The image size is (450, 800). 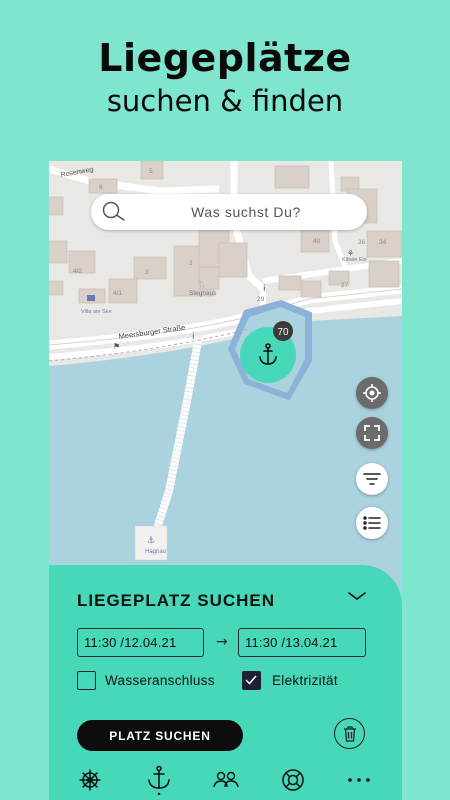 I want to click on house-number: 27, so click(x=345, y=285).